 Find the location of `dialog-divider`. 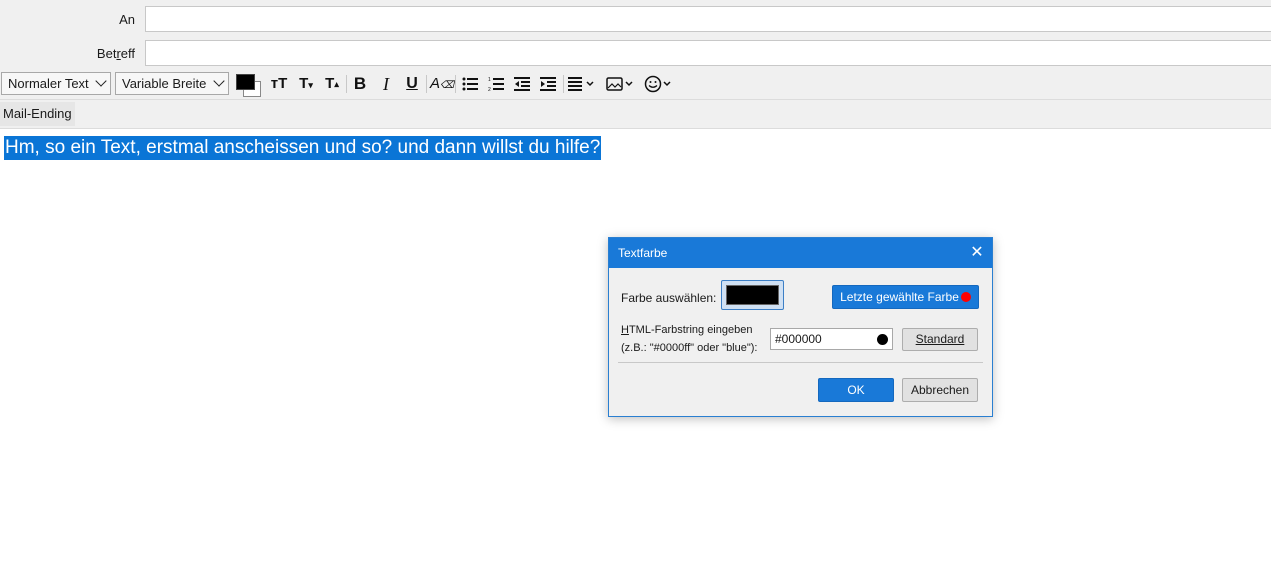

dialog-divider is located at coordinates (800, 362).